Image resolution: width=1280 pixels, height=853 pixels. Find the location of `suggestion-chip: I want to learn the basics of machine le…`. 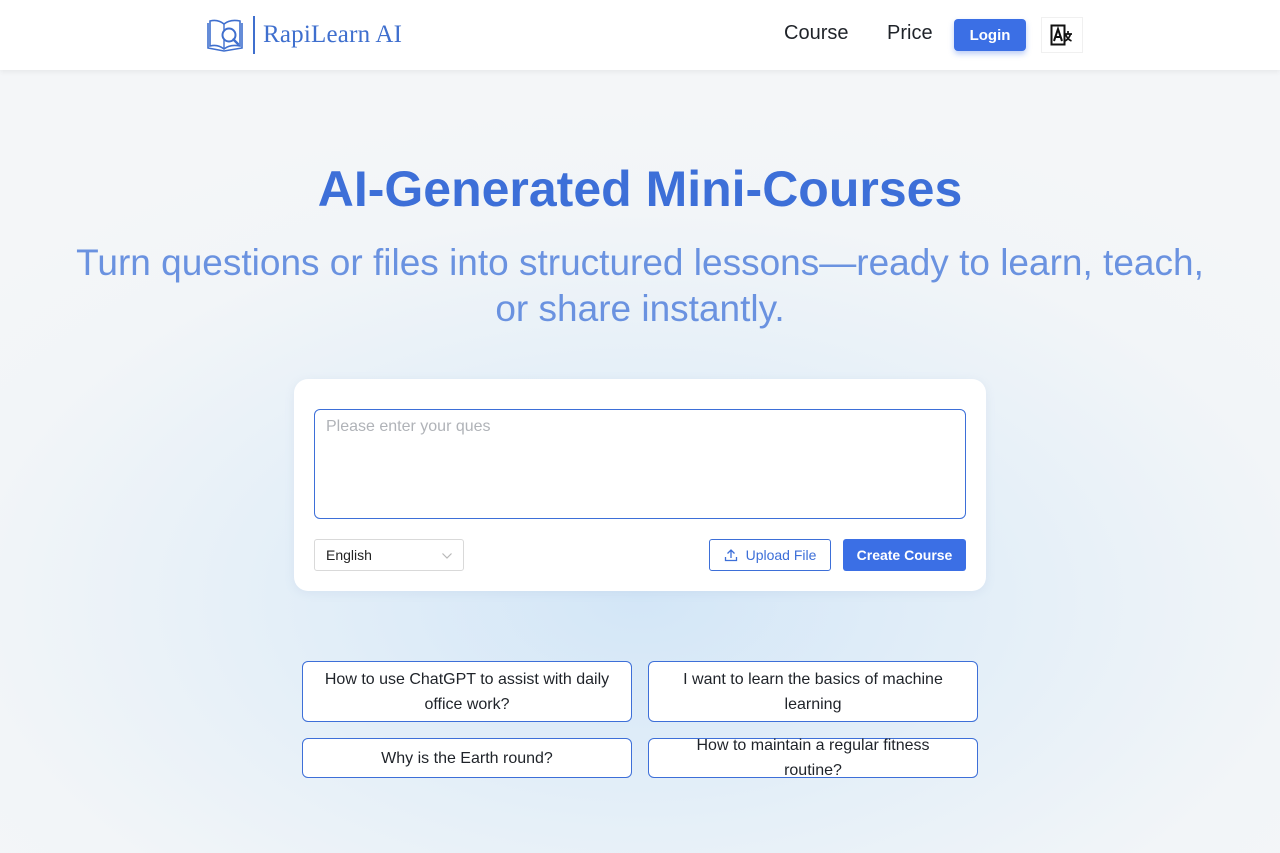

suggestion-chip: I want to learn the basics of machine le… is located at coordinates (813, 691).